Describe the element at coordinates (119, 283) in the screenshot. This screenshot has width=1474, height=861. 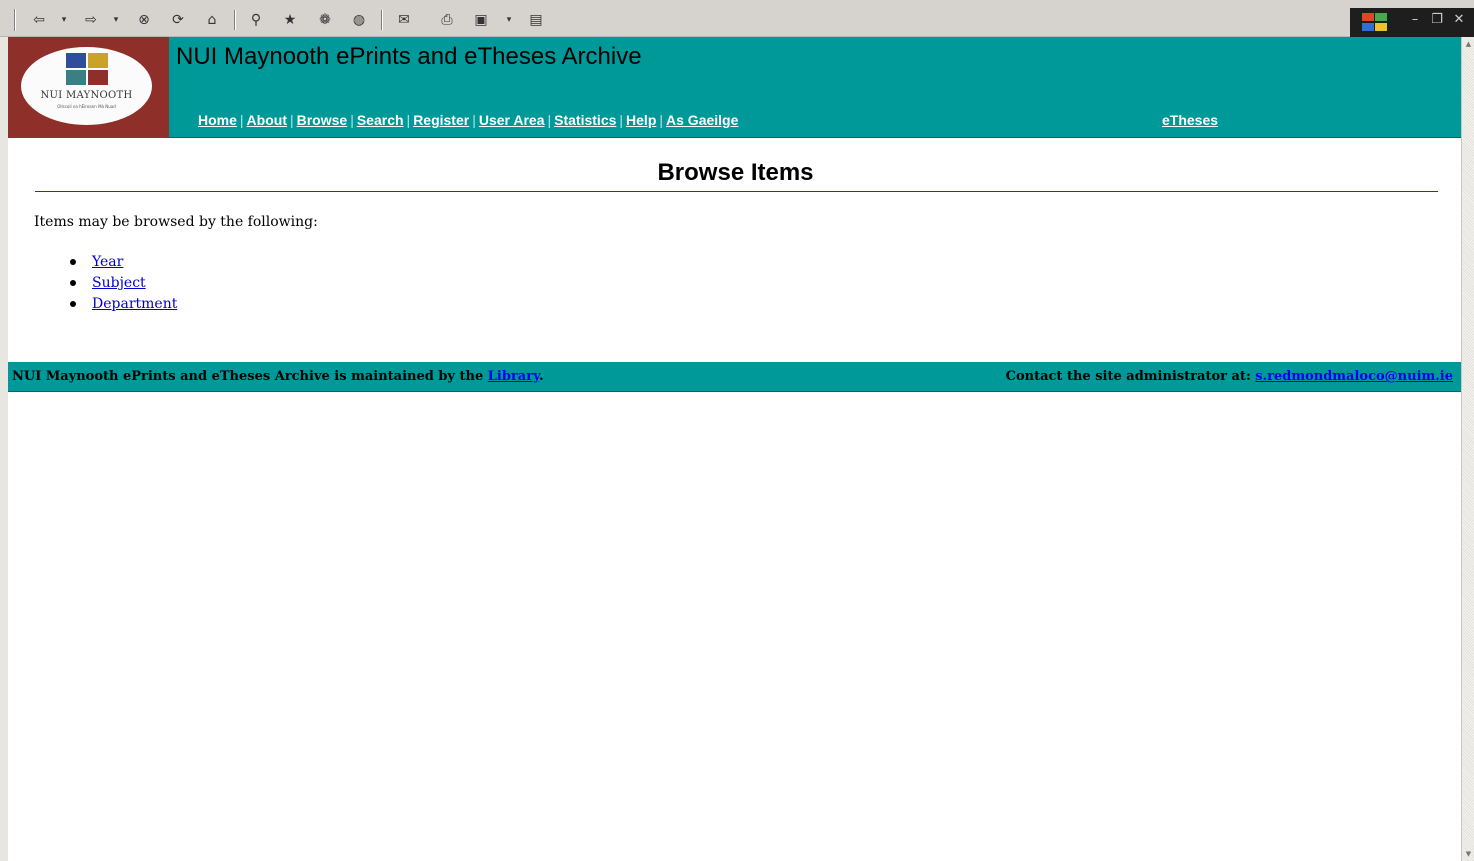
I see `browse-by-subject-link: Subject` at that location.